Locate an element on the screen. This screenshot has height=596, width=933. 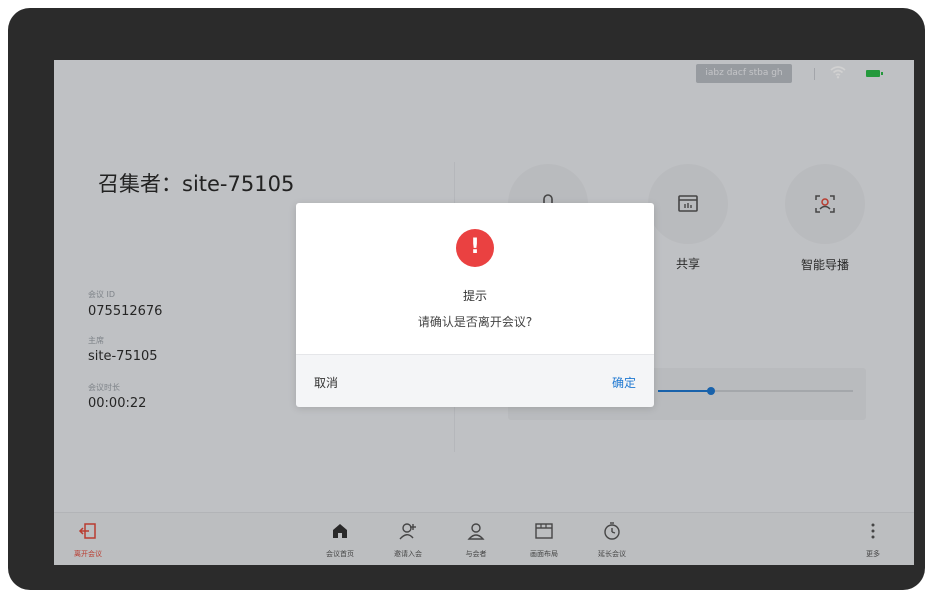
warning-icon: ! is located at coordinates (475, 248).